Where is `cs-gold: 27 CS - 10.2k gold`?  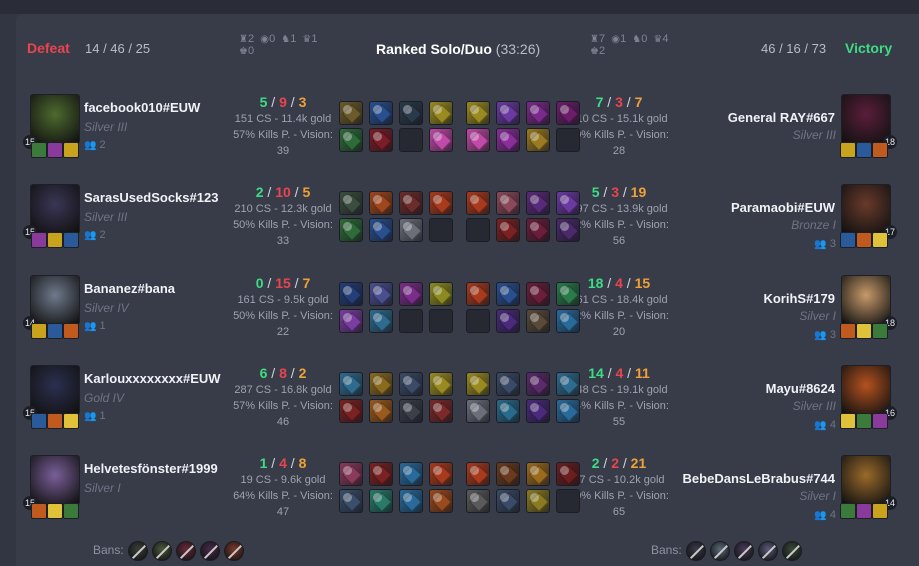
cs-gold: 27 CS - 10.2k gold is located at coordinates (619, 480).